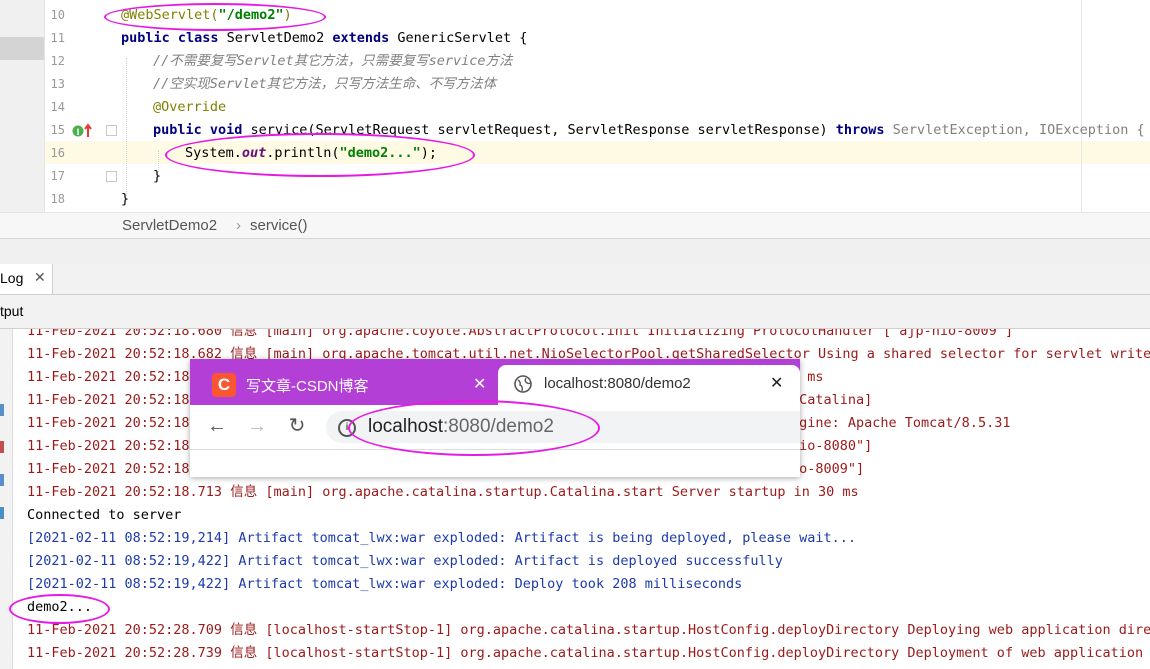 This screenshot has width=1150, height=669. Describe the element at coordinates (307, 386) in the screenshot. I see `tab-title: 写文章-CSDN博客` at that location.